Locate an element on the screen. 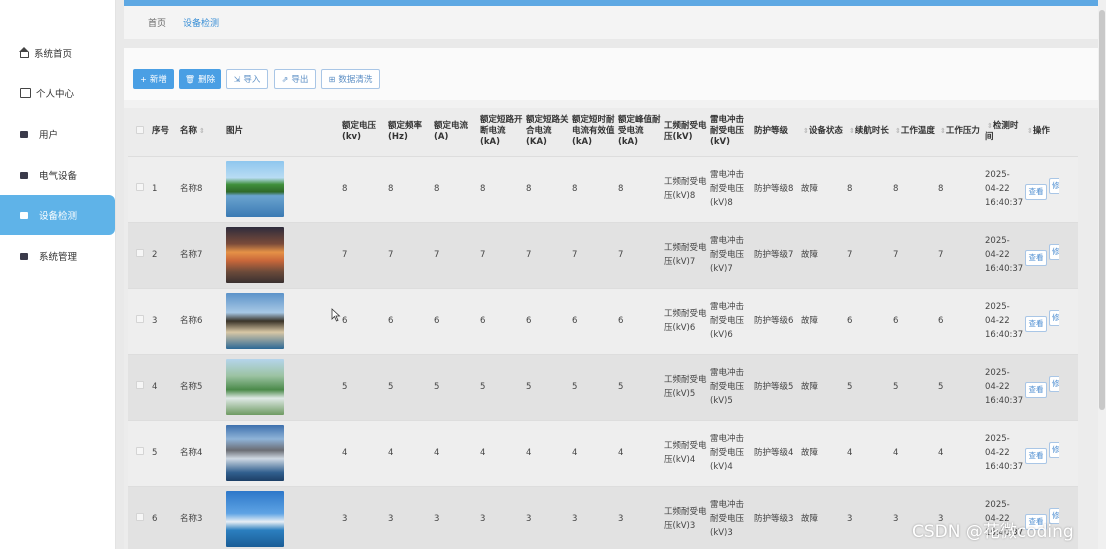 The width and height of the screenshot is (1106, 549). cell-temperature: 8 is located at coordinates (914, 188).